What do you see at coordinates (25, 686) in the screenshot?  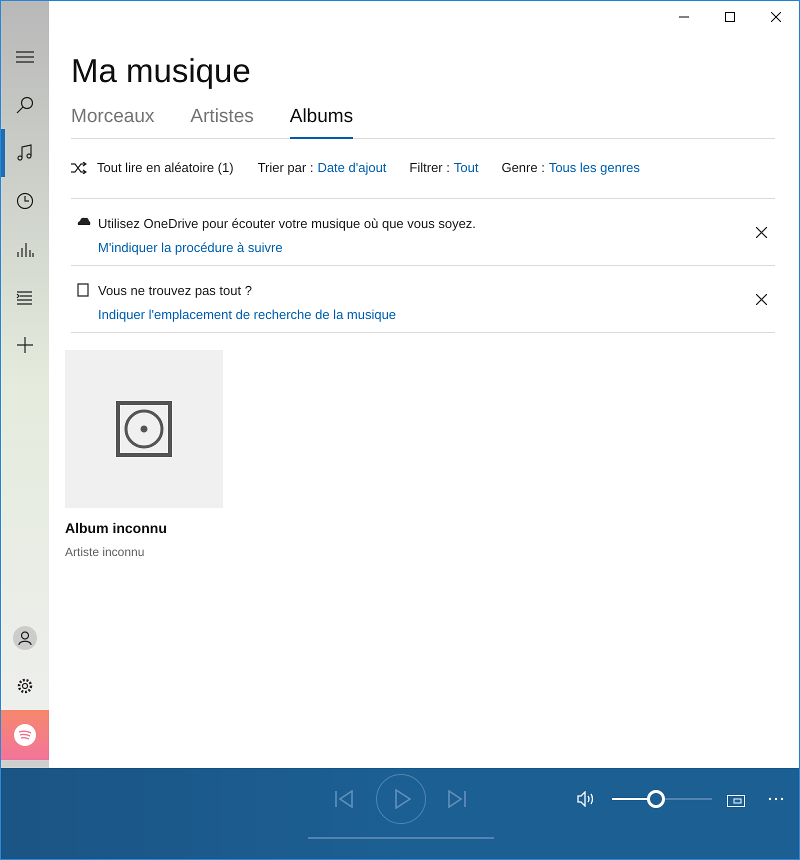 I see `settings-icon` at bounding box center [25, 686].